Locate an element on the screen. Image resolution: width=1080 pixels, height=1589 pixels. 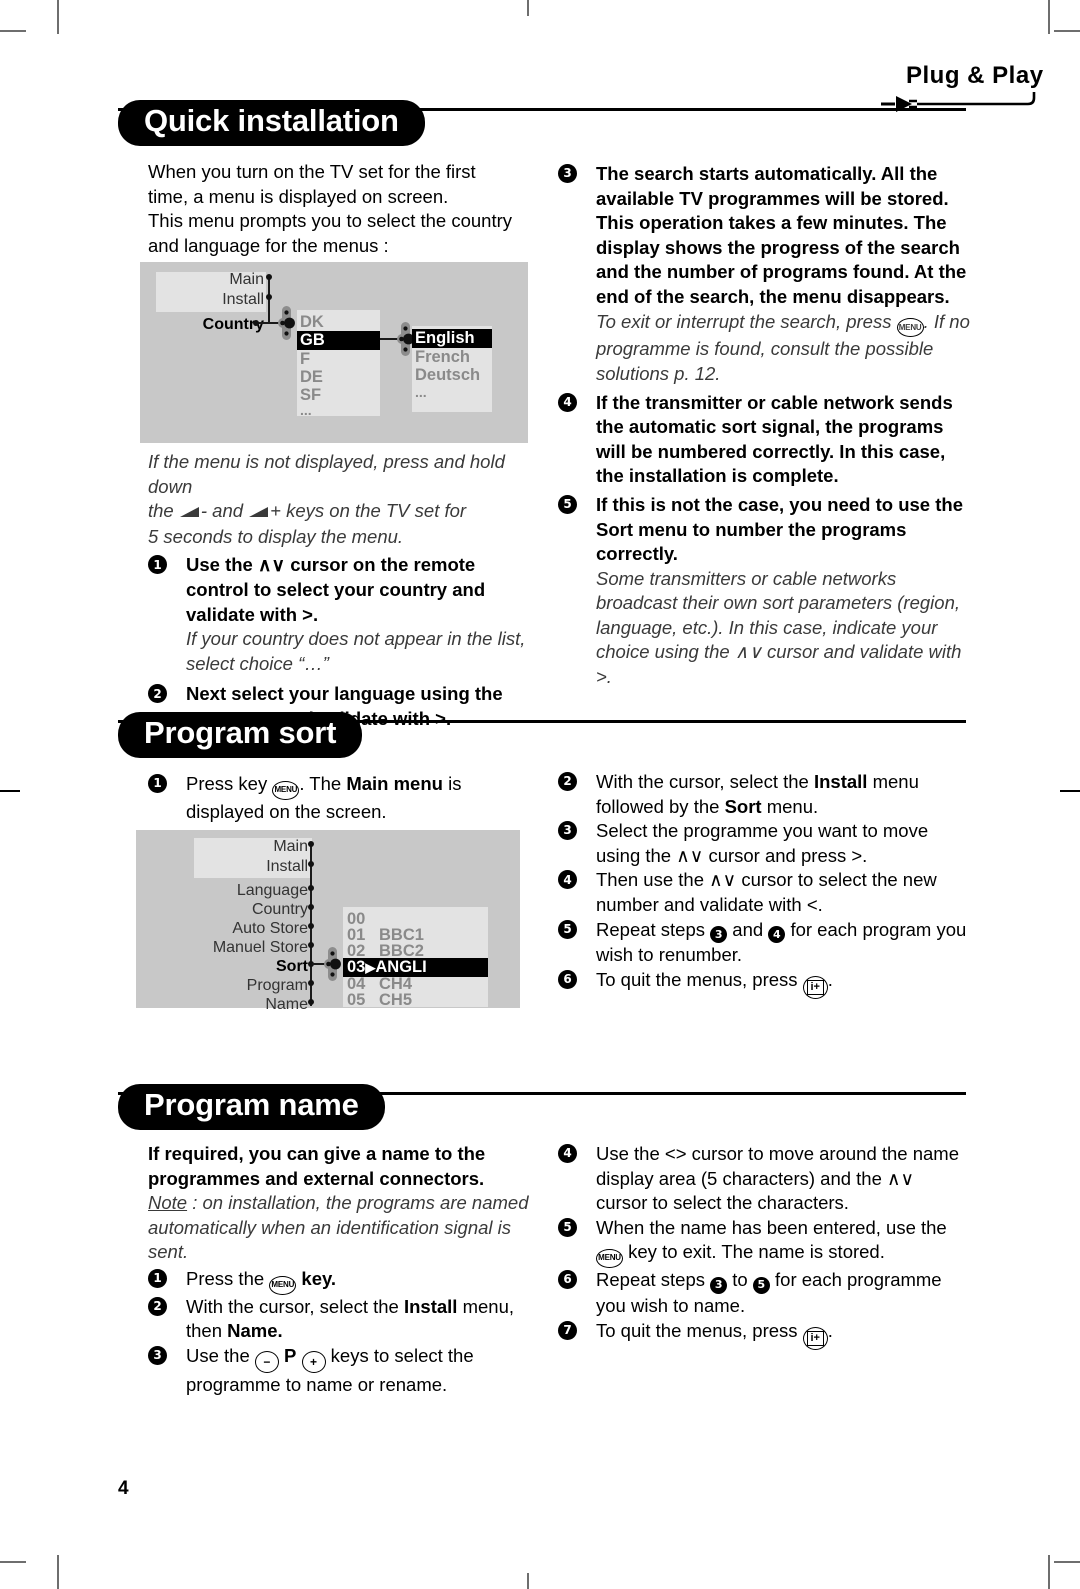
note-label: Note is located at coordinates (168, 1203).